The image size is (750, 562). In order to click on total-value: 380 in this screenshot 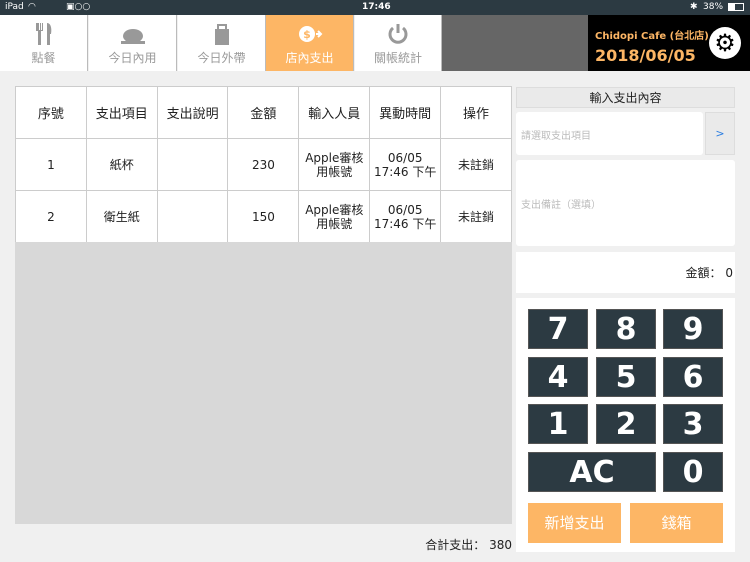, I will do `click(500, 545)`.